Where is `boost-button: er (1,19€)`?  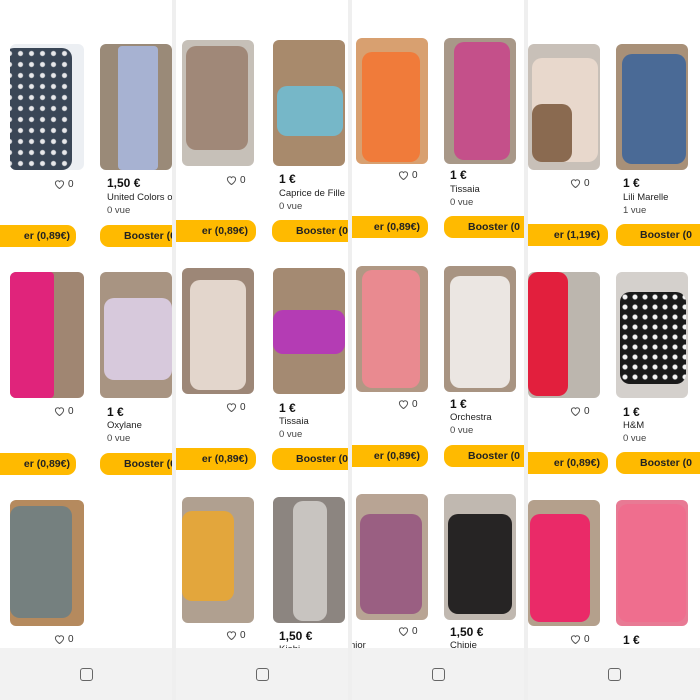 boost-button: er (1,19€) is located at coordinates (568, 235).